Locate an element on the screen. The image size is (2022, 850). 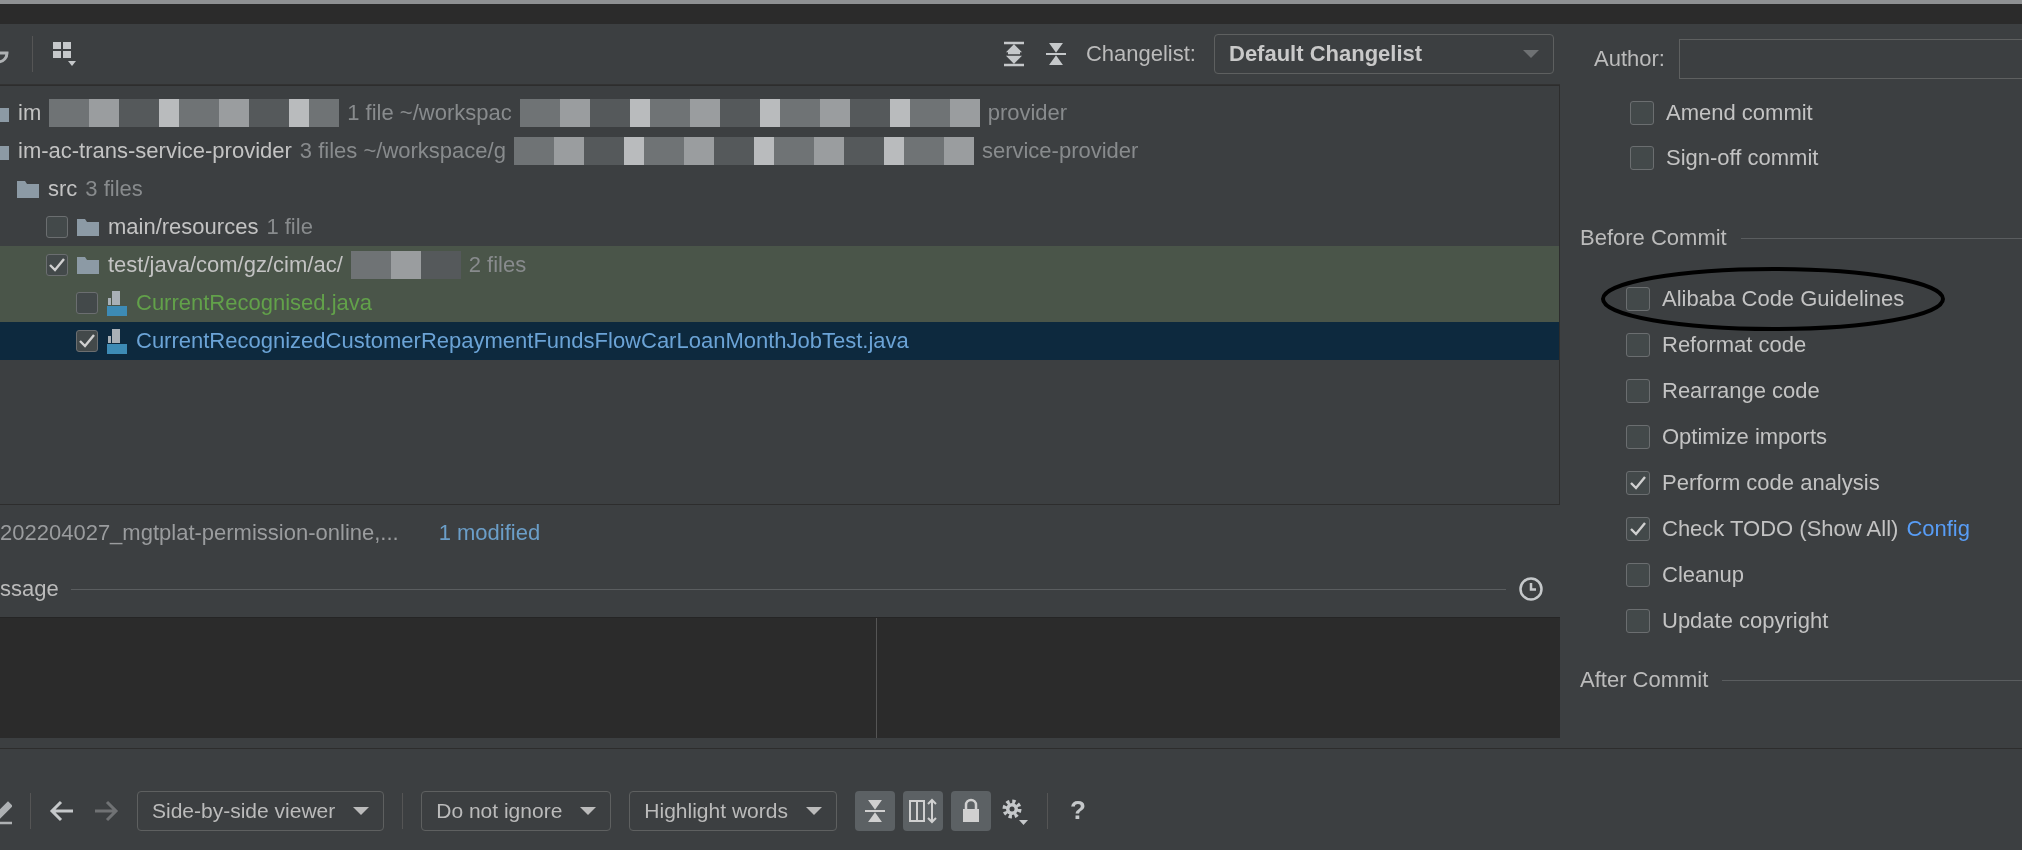
history-icon is located at coordinates (1531, 589).